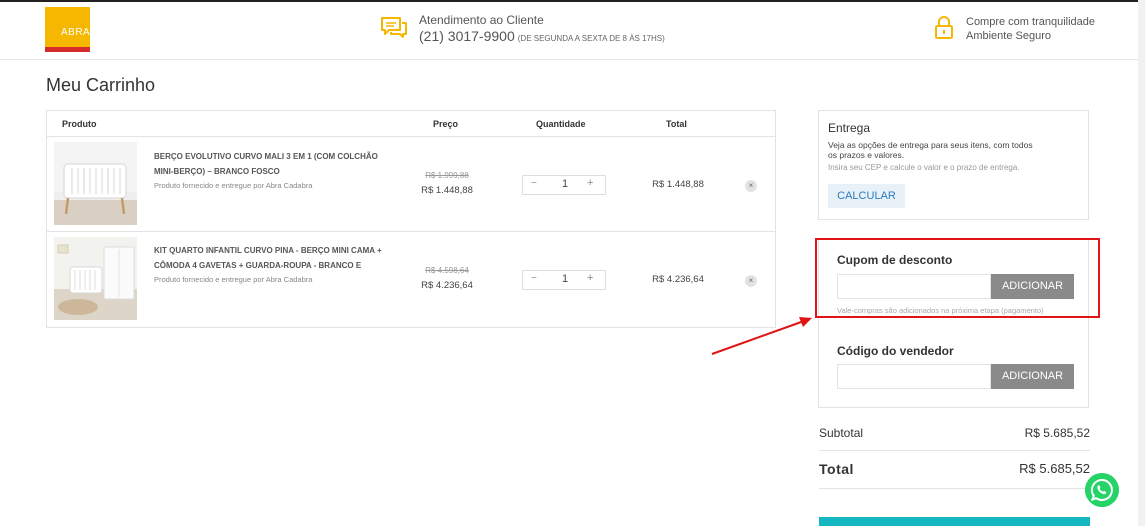  What do you see at coordinates (101, 85) in the screenshot?
I see `page-title: Meu Carrinho` at bounding box center [101, 85].